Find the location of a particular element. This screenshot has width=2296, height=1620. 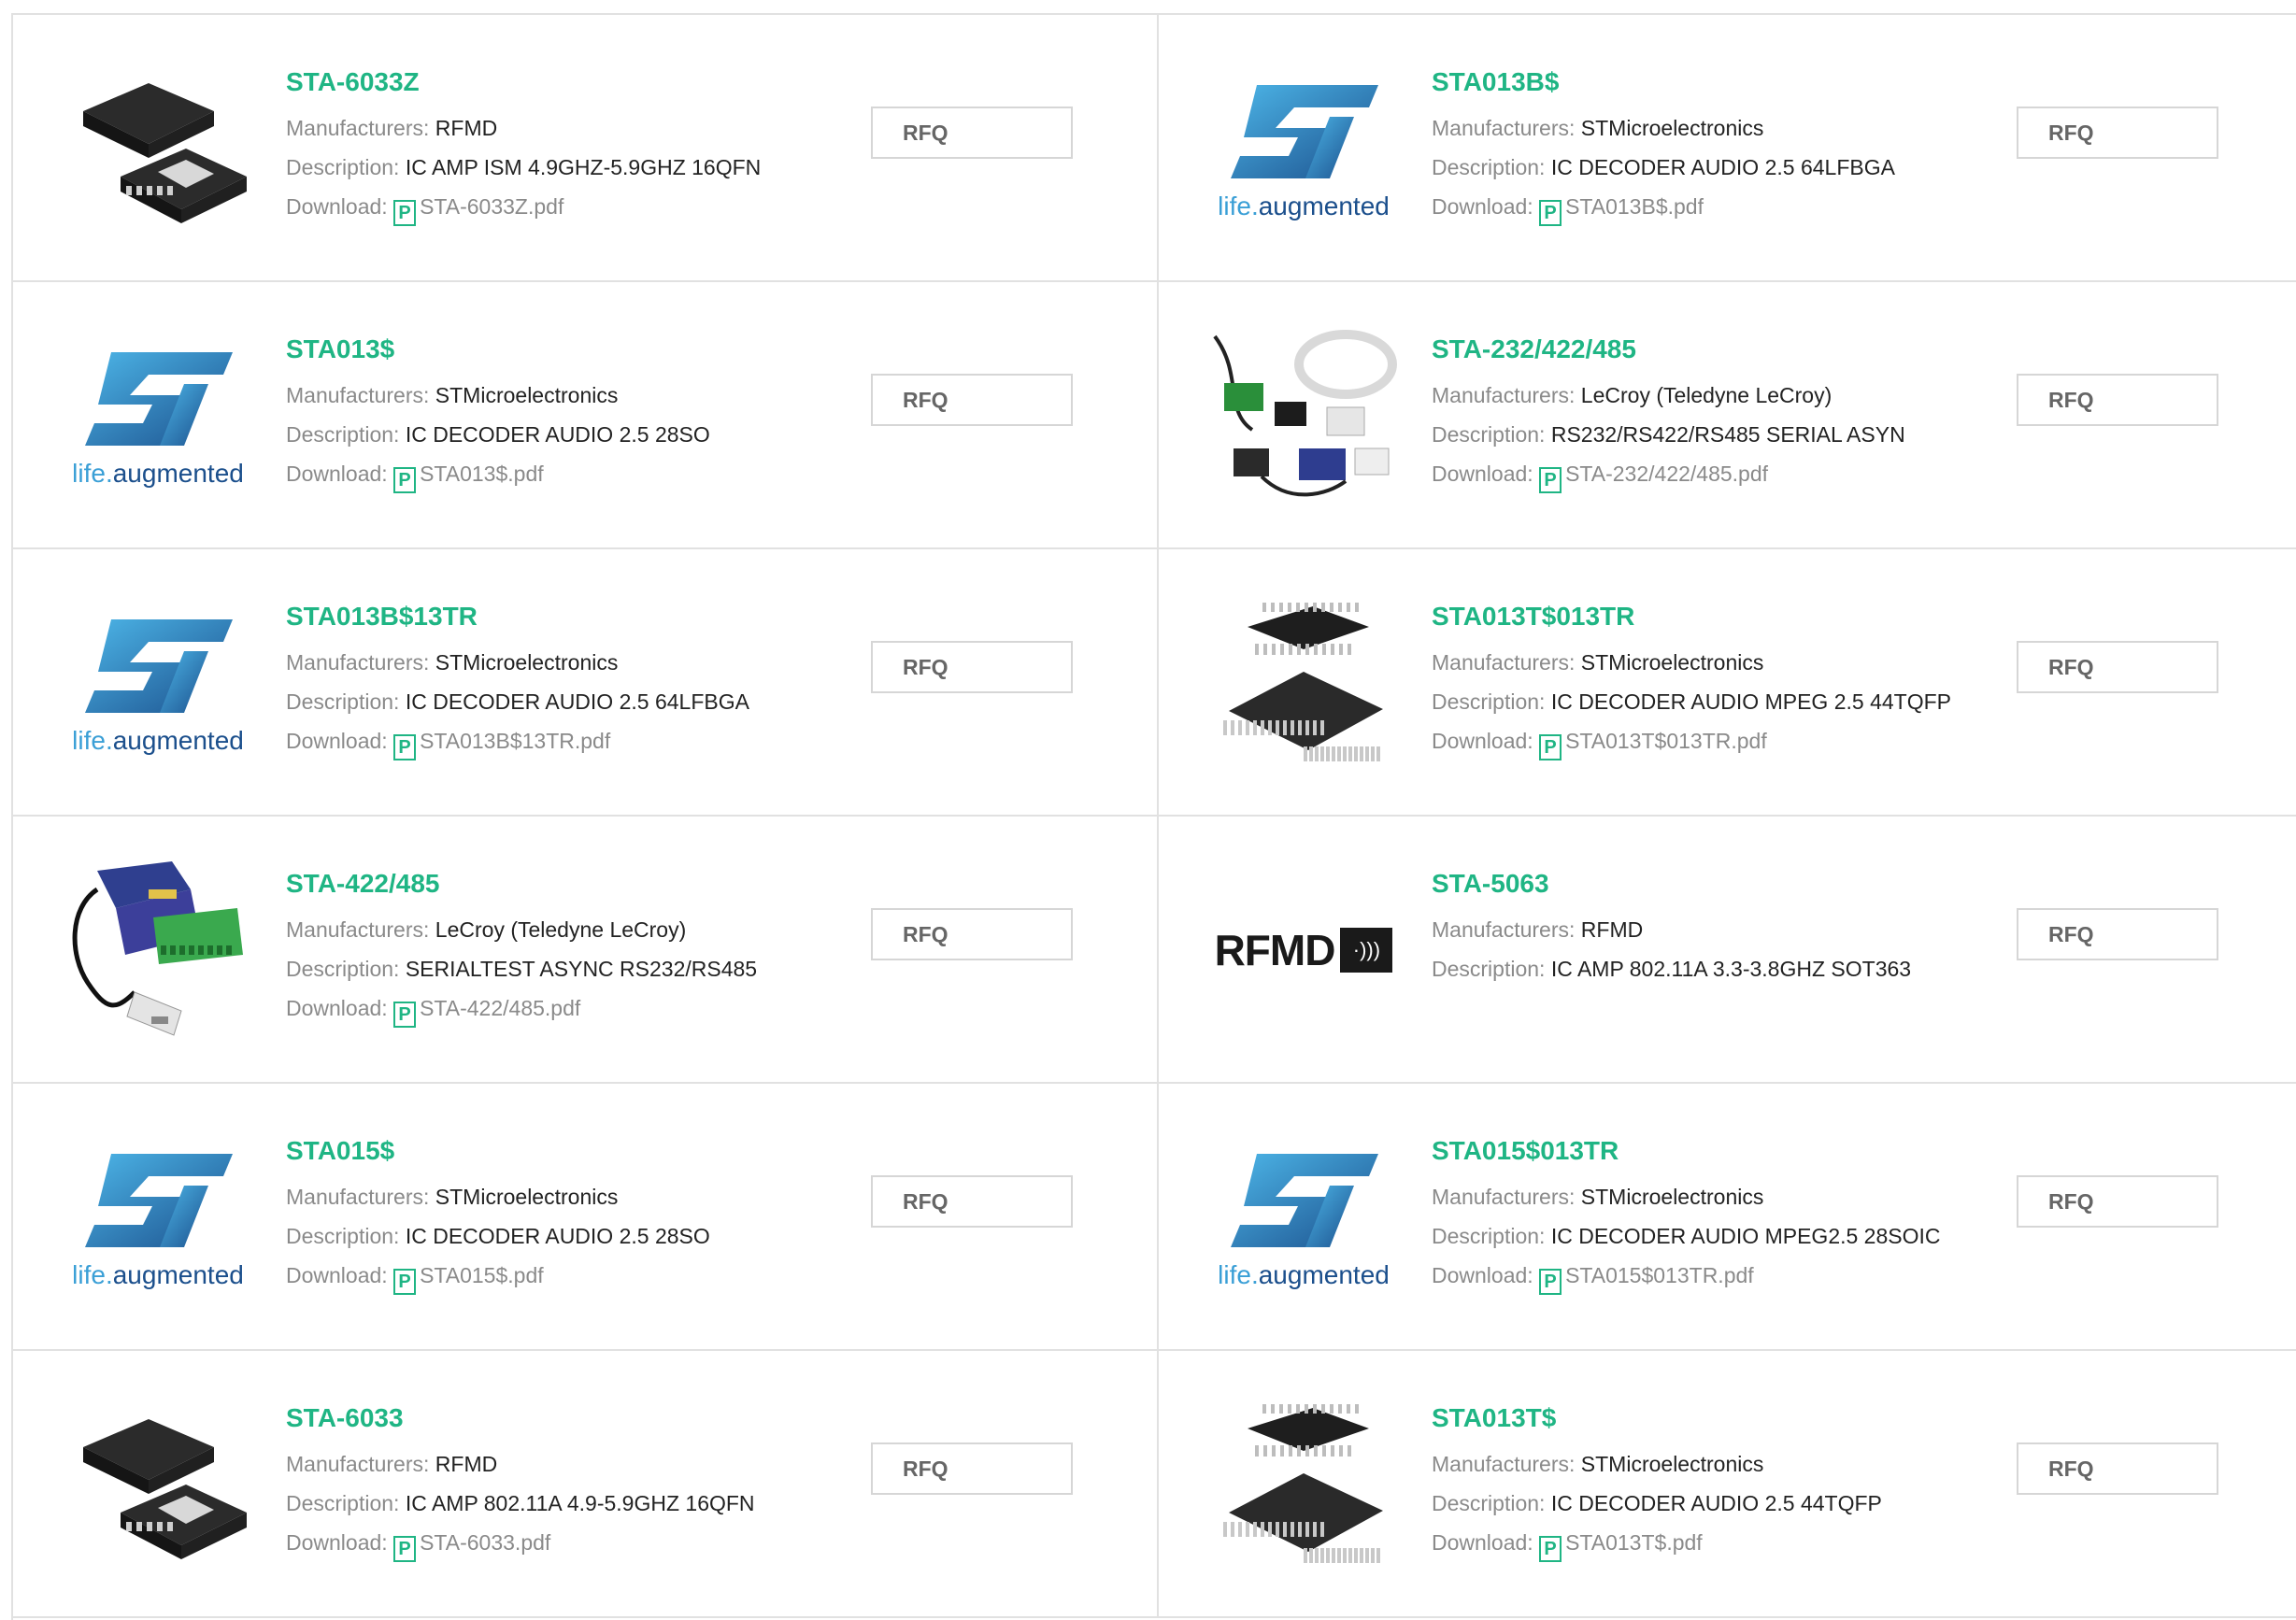

download-row: Download: P STA-422/485.pdf is located at coordinates (547, 1008).